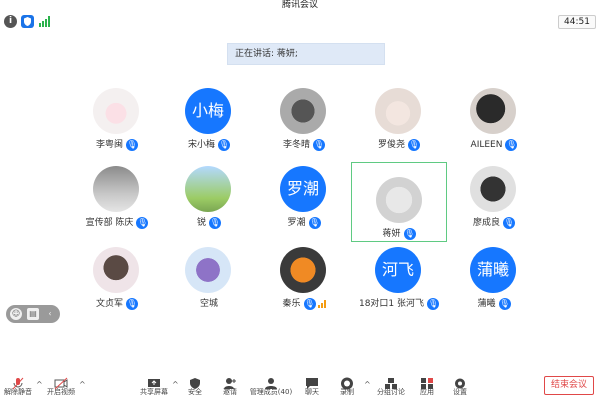 This screenshot has width=600, height=400. What do you see at coordinates (230, 386) in the screenshot?
I see `invite-button: 邀请` at bounding box center [230, 386].